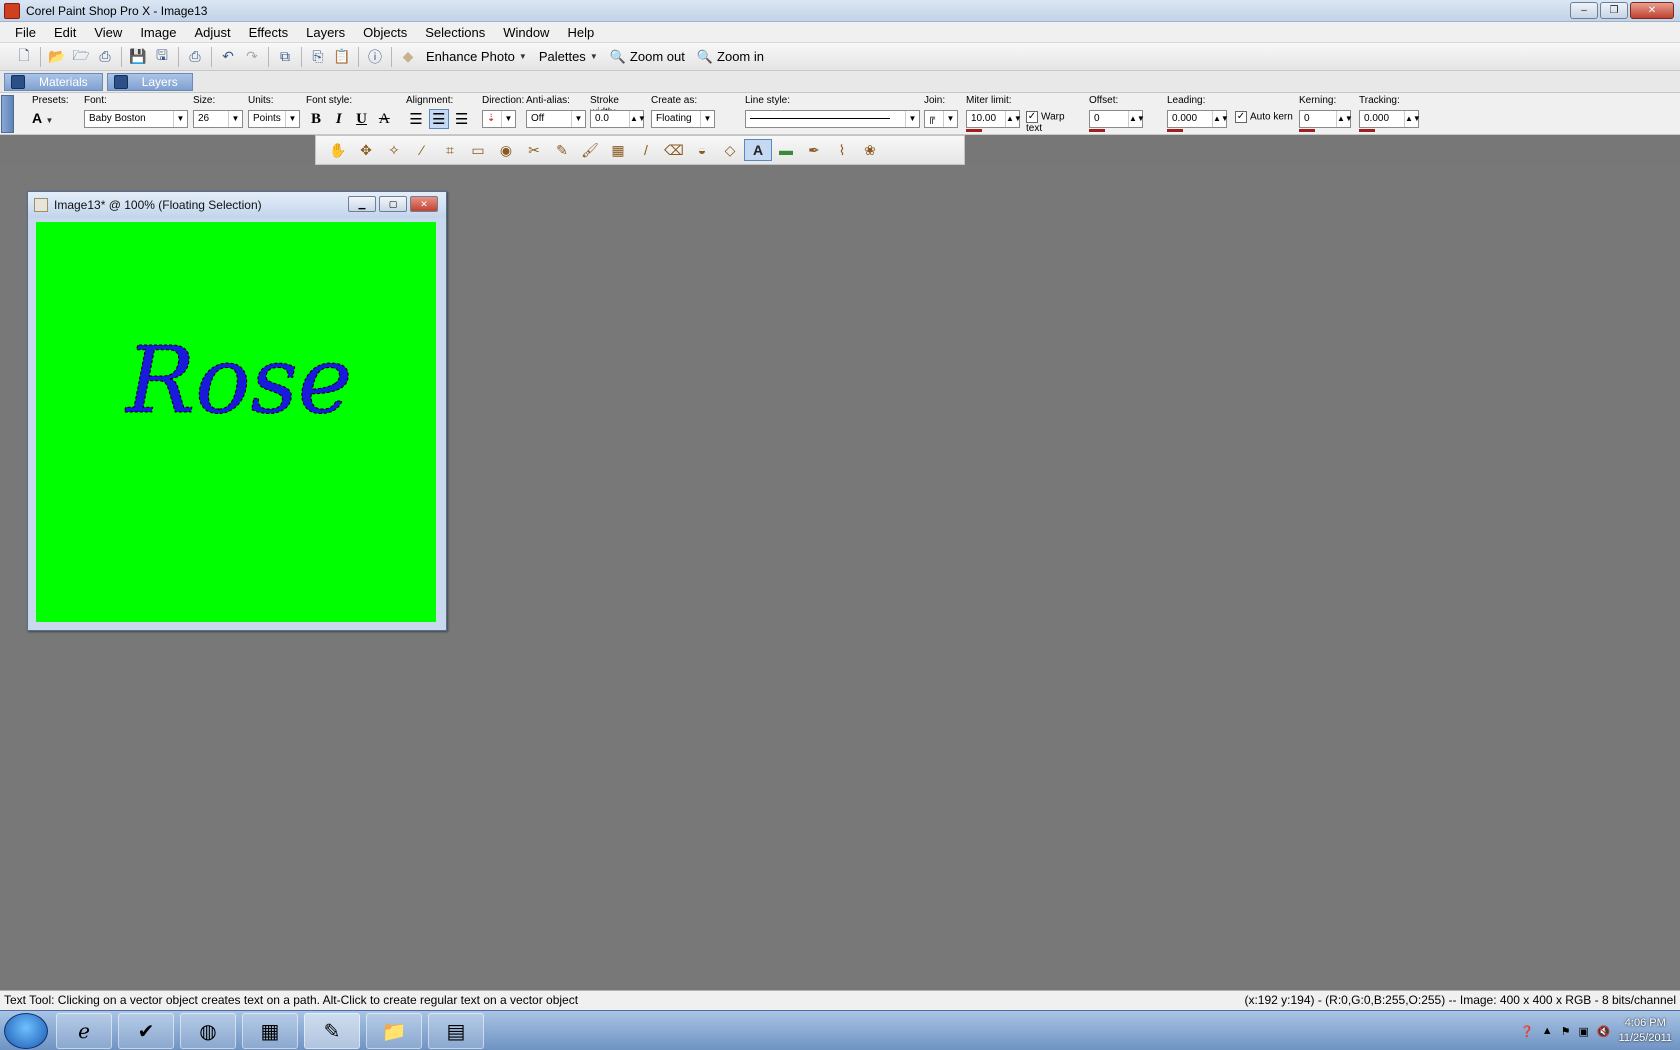 Image resolution: width=1680 pixels, height=1050 pixels. I want to click on background-eraser-icon: ◇, so click(730, 150).